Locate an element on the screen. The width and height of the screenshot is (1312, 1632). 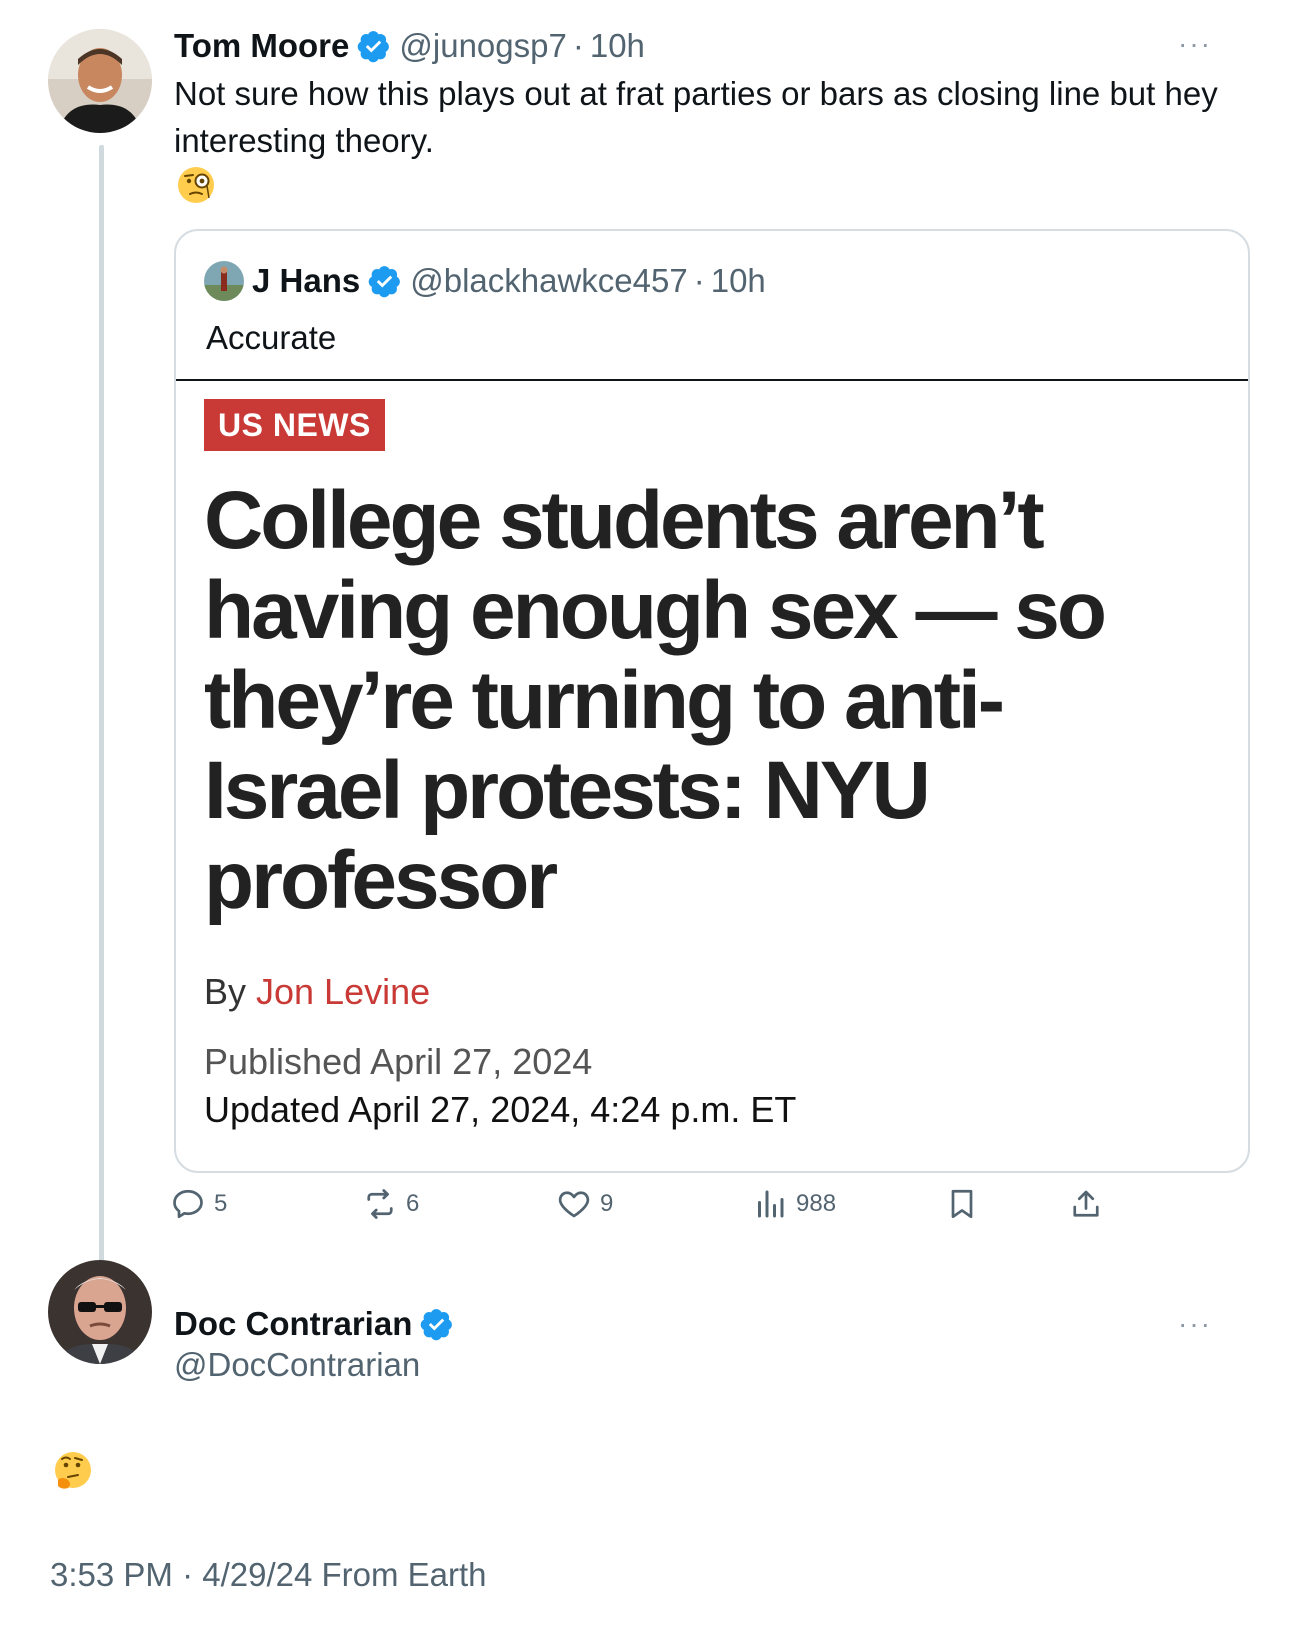
like-button: 9 is located at coordinates (584, 1204).